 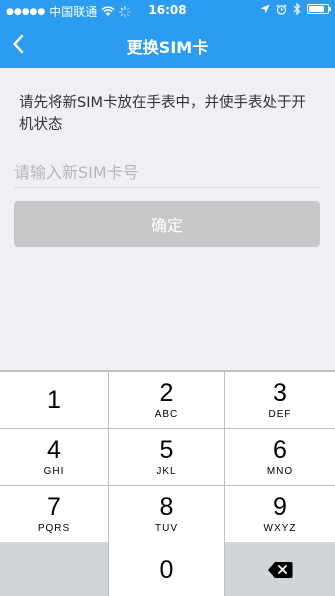 What do you see at coordinates (54, 507) in the screenshot?
I see `key-digit: 7` at bounding box center [54, 507].